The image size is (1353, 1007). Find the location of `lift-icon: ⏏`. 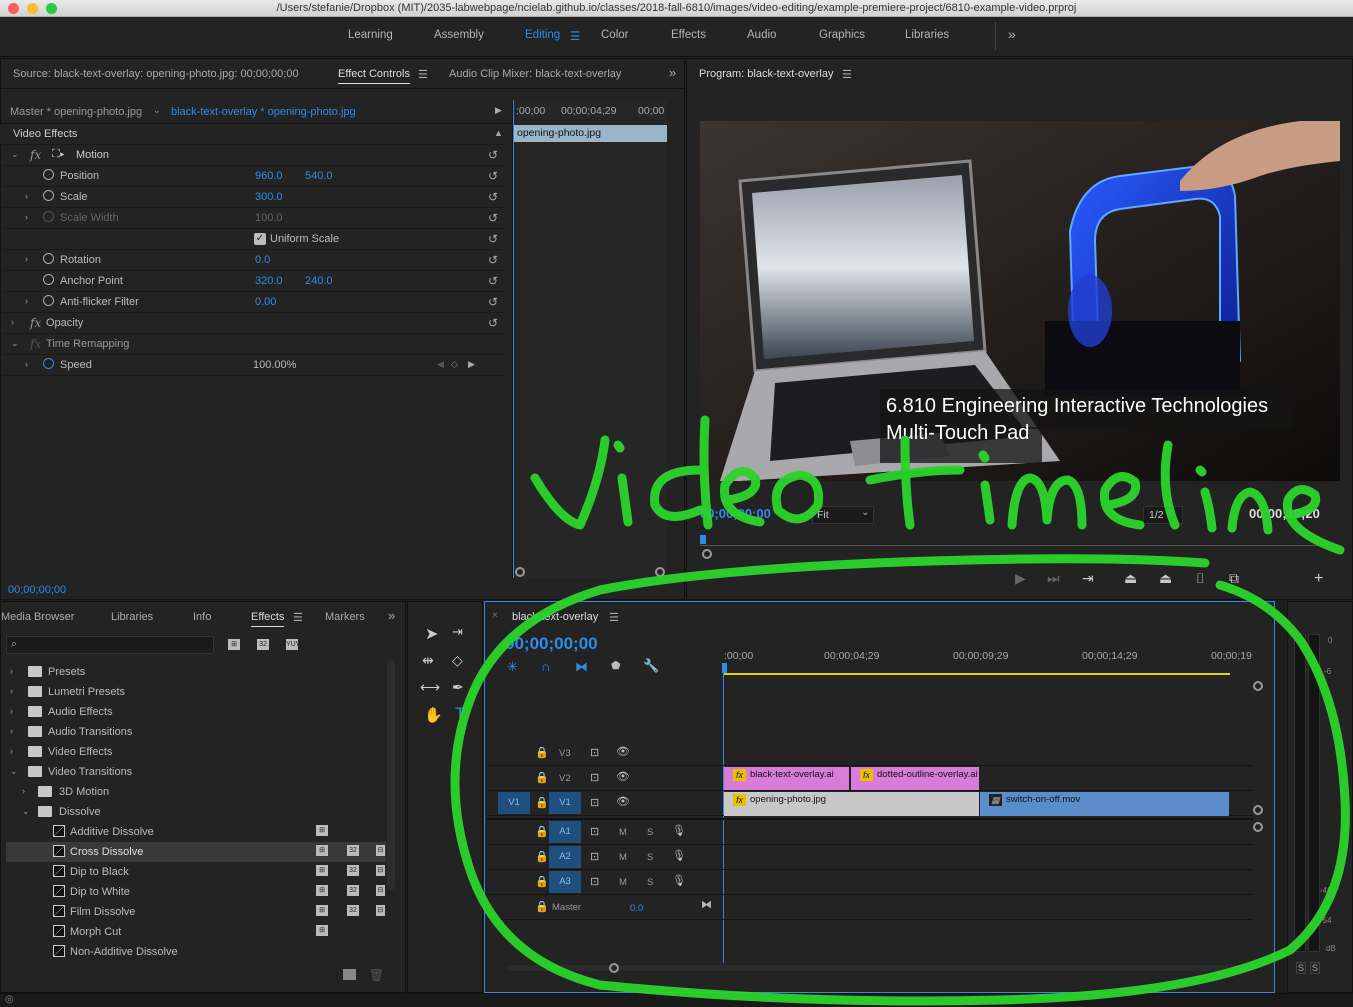

lift-icon: ⏏ is located at coordinates (1130, 578).